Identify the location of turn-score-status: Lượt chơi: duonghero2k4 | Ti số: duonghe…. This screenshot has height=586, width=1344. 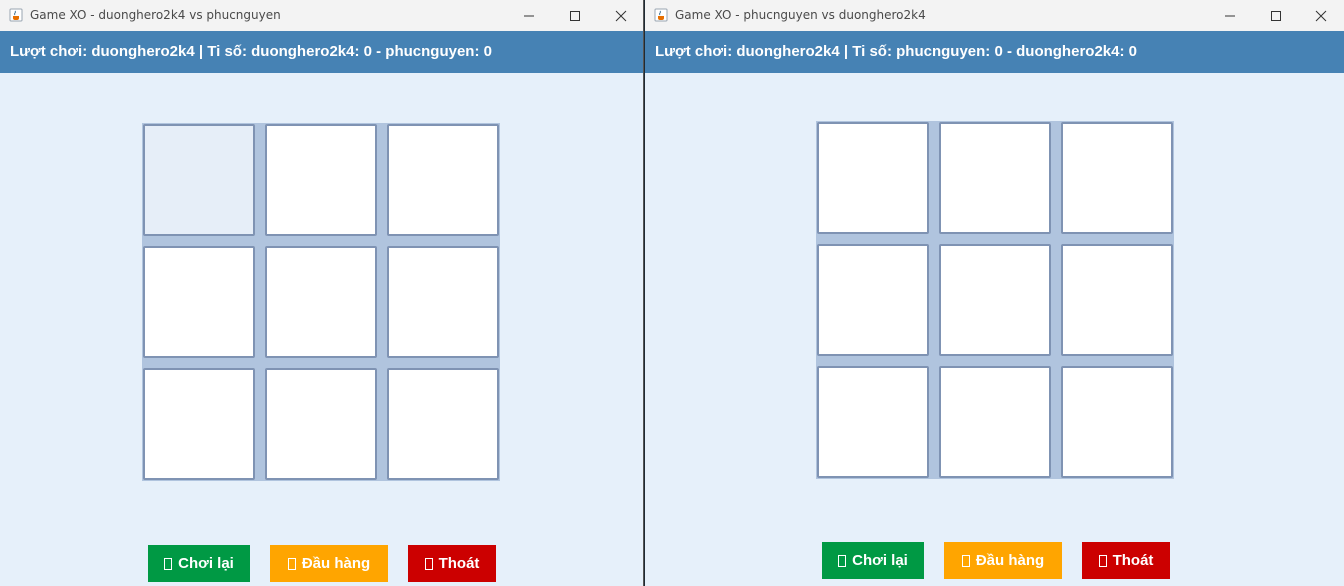
(321, 52).